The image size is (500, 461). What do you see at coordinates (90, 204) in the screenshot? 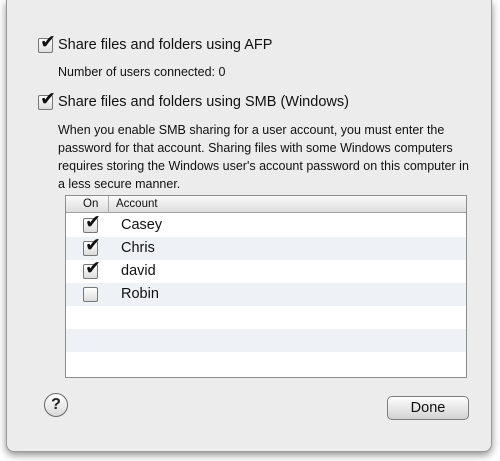
I see `column-header-on: On` at bounding box center [90, 204].